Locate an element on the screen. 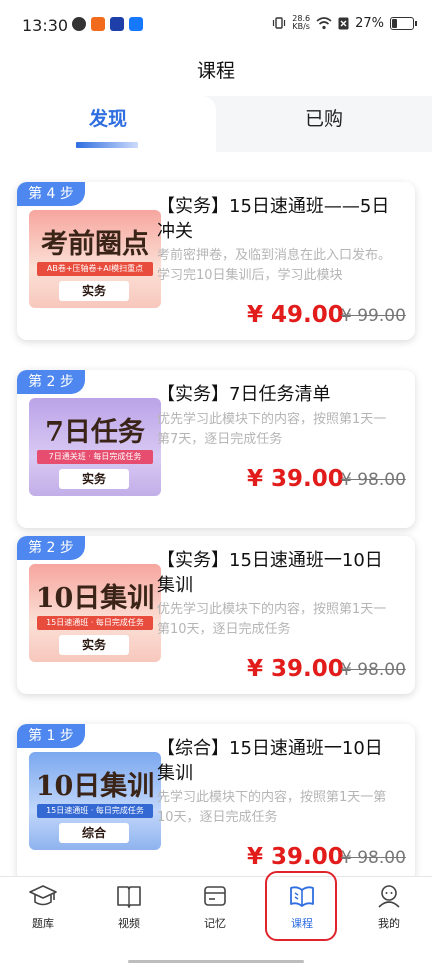  thumbnail-tag: 综合 is located at coordinates (94, 833).